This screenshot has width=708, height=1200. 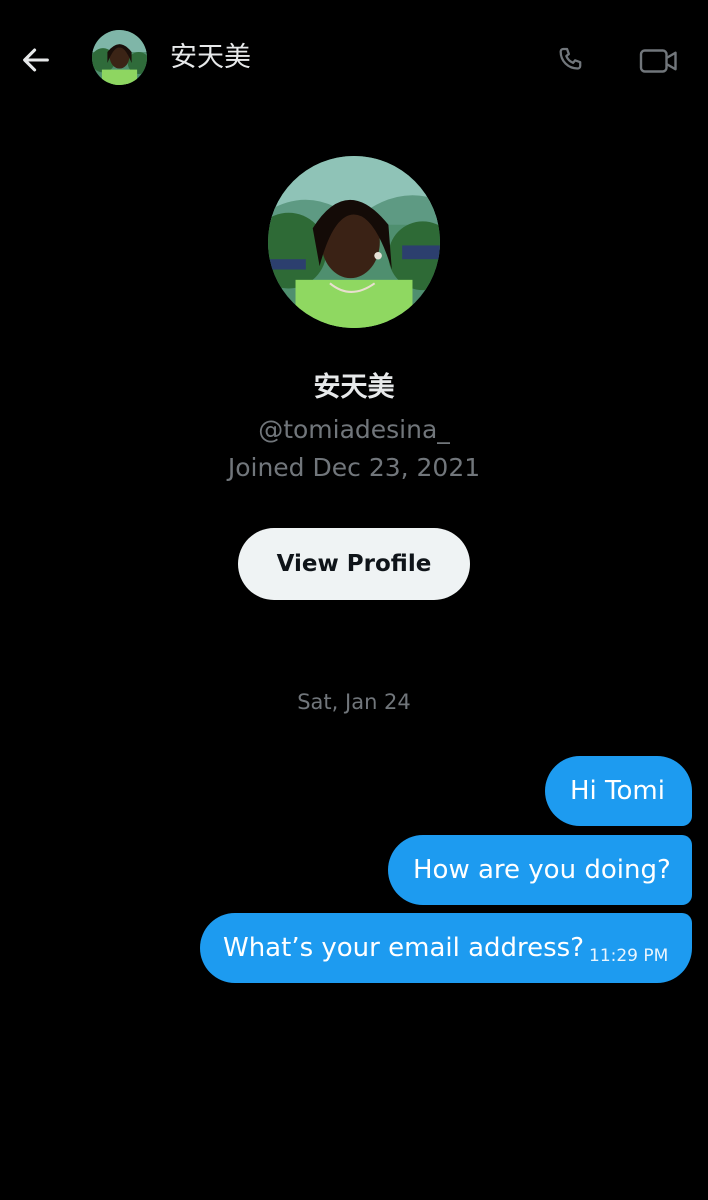 I want to click on message-text: Hi Tomi, so click(x=617, y=791).